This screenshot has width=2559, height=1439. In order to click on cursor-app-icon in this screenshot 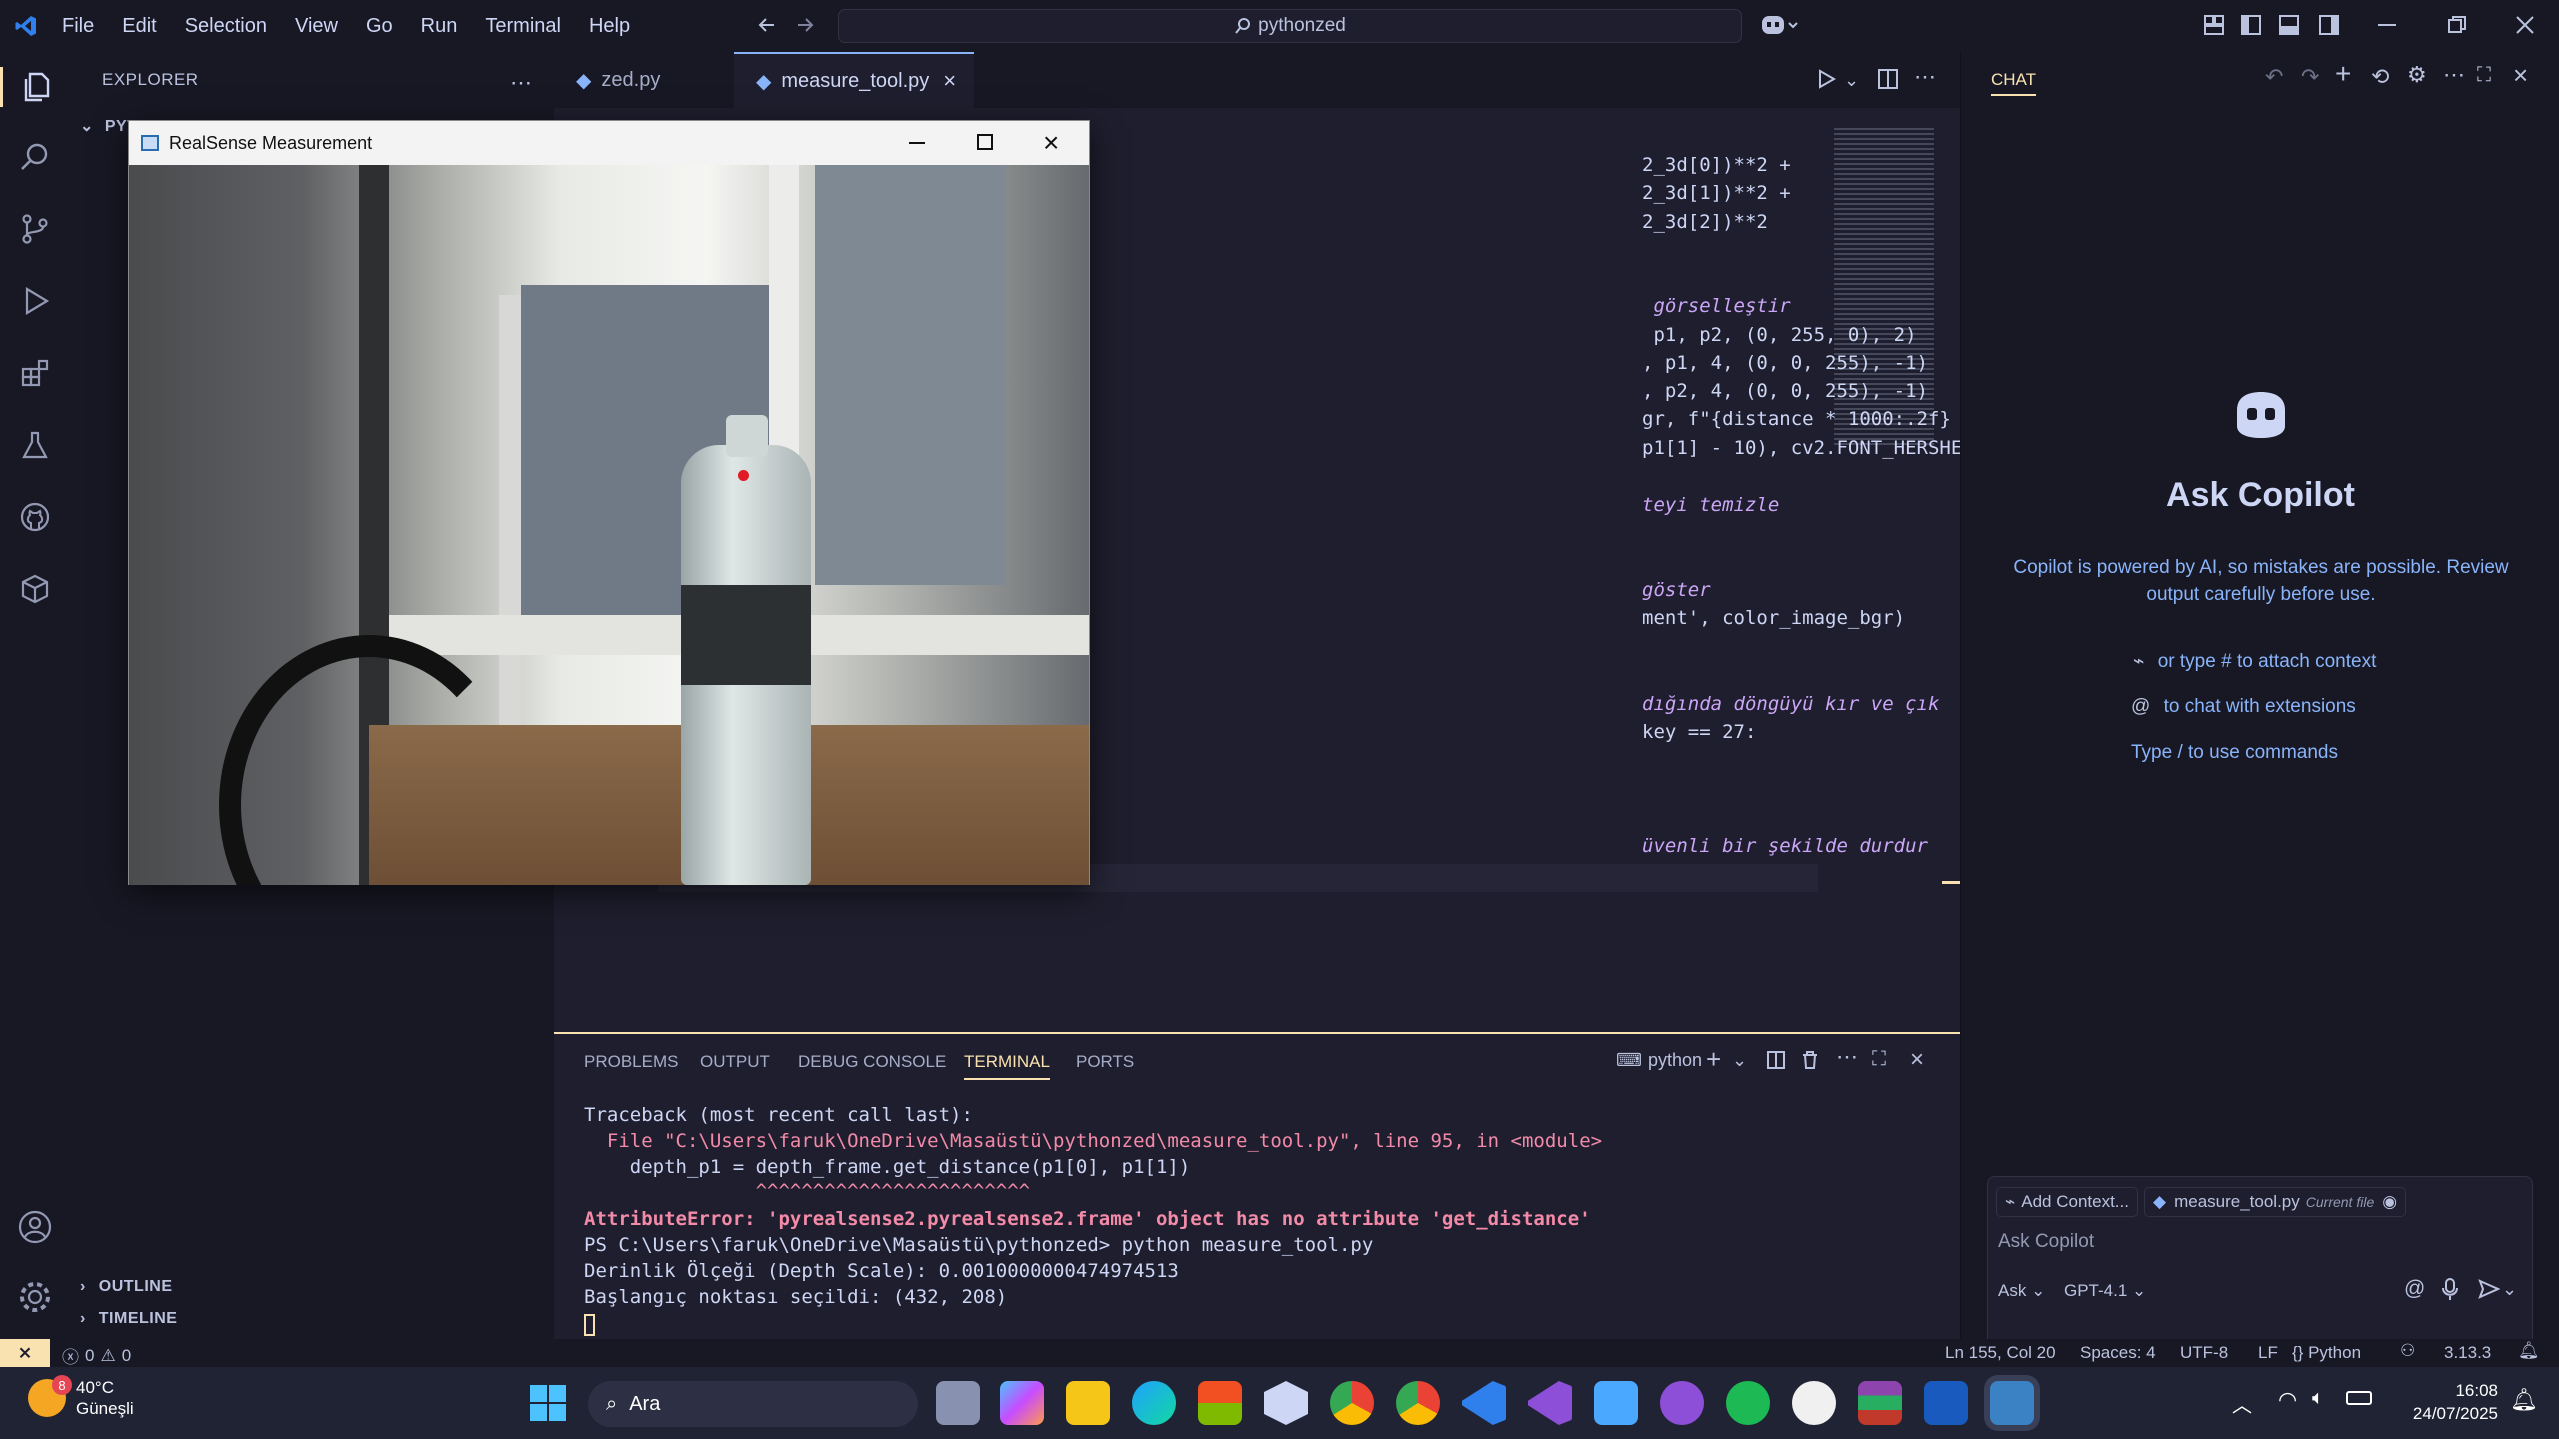, I will do `click(1814, 1403)`.